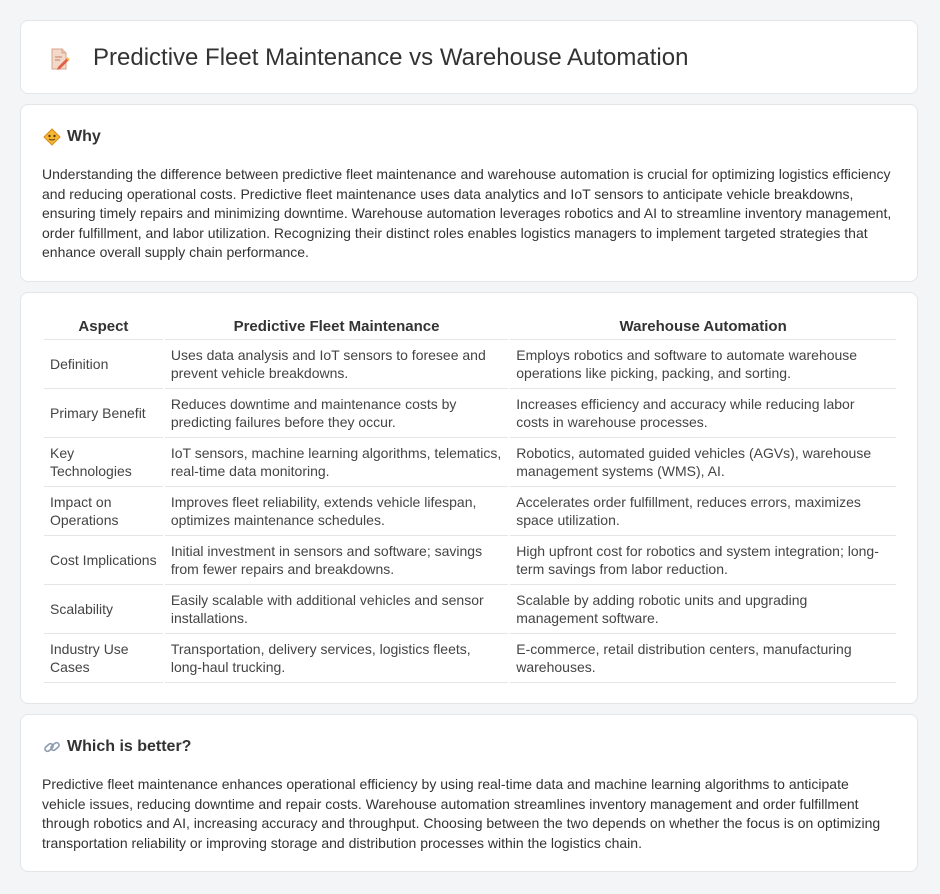  Describe the element at coordinates (129, 746) in the screenshot. I see `which-is-better-heading: Which is better?` at that location.